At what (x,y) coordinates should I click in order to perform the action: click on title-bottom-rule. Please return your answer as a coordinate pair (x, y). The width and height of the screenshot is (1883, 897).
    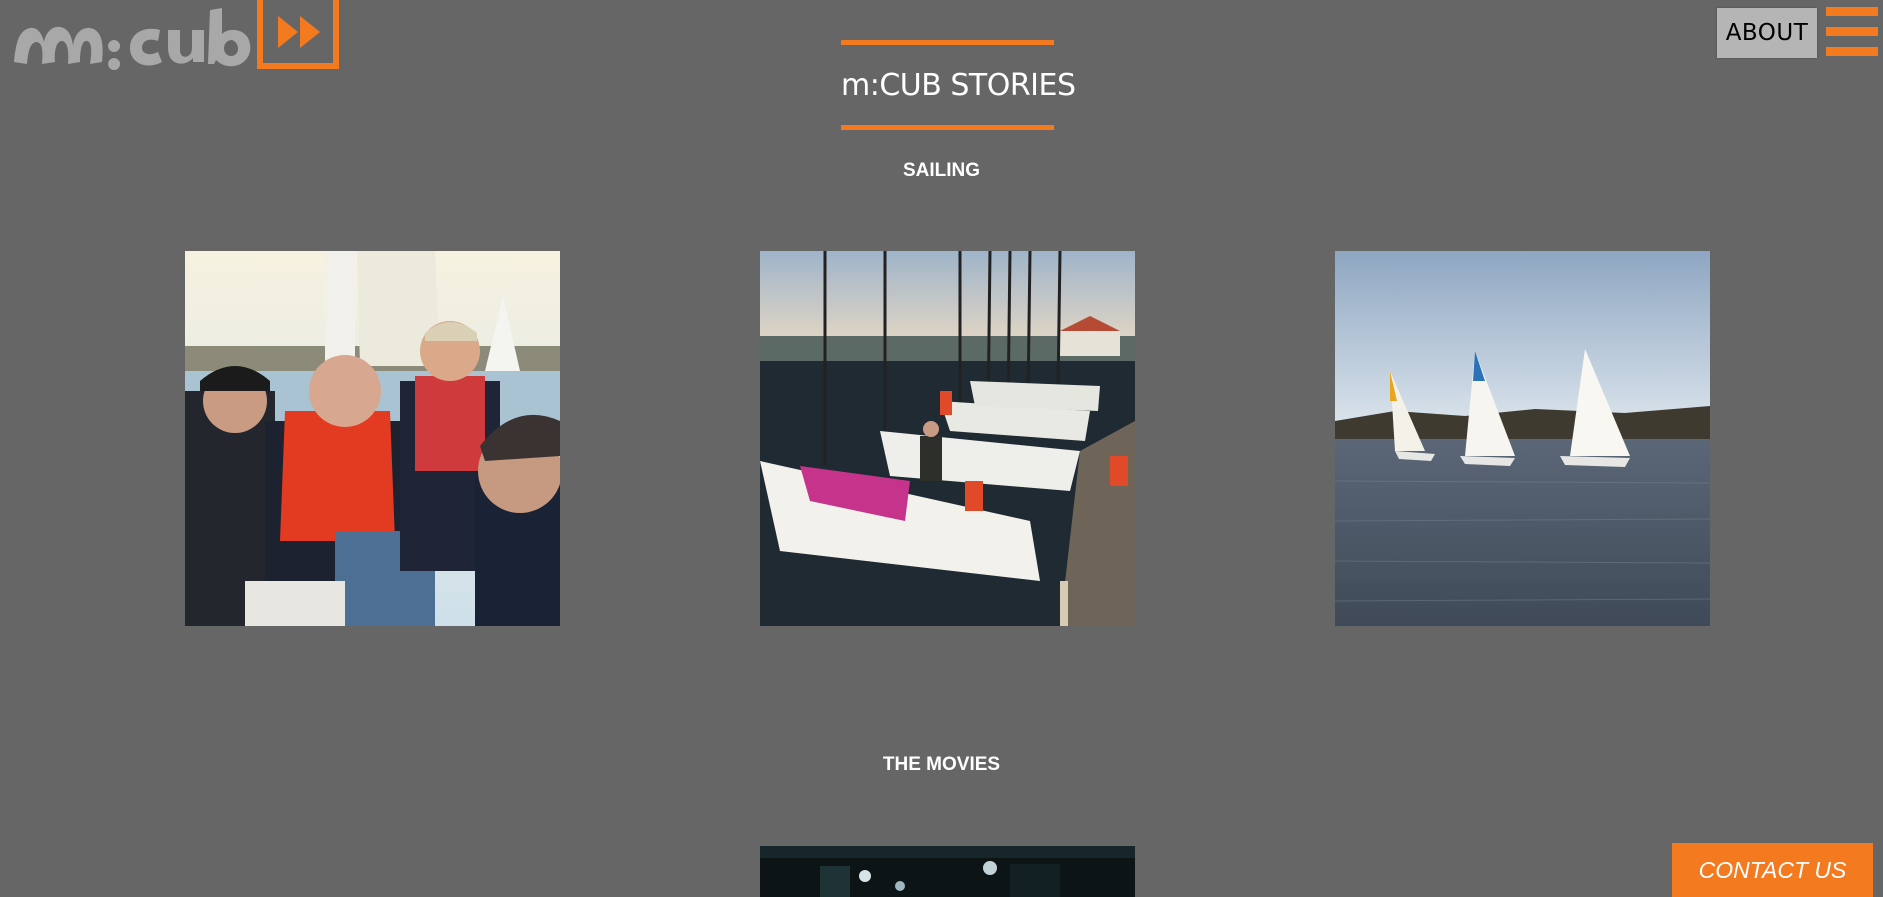
    Looking at the image, I should click on (947, 127).